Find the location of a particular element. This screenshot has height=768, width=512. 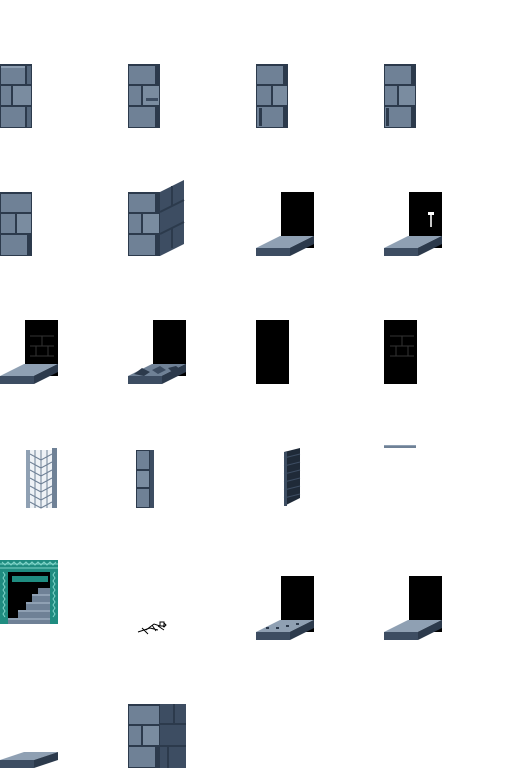

stairway-exit-tile is located at coordinates (64, 576).